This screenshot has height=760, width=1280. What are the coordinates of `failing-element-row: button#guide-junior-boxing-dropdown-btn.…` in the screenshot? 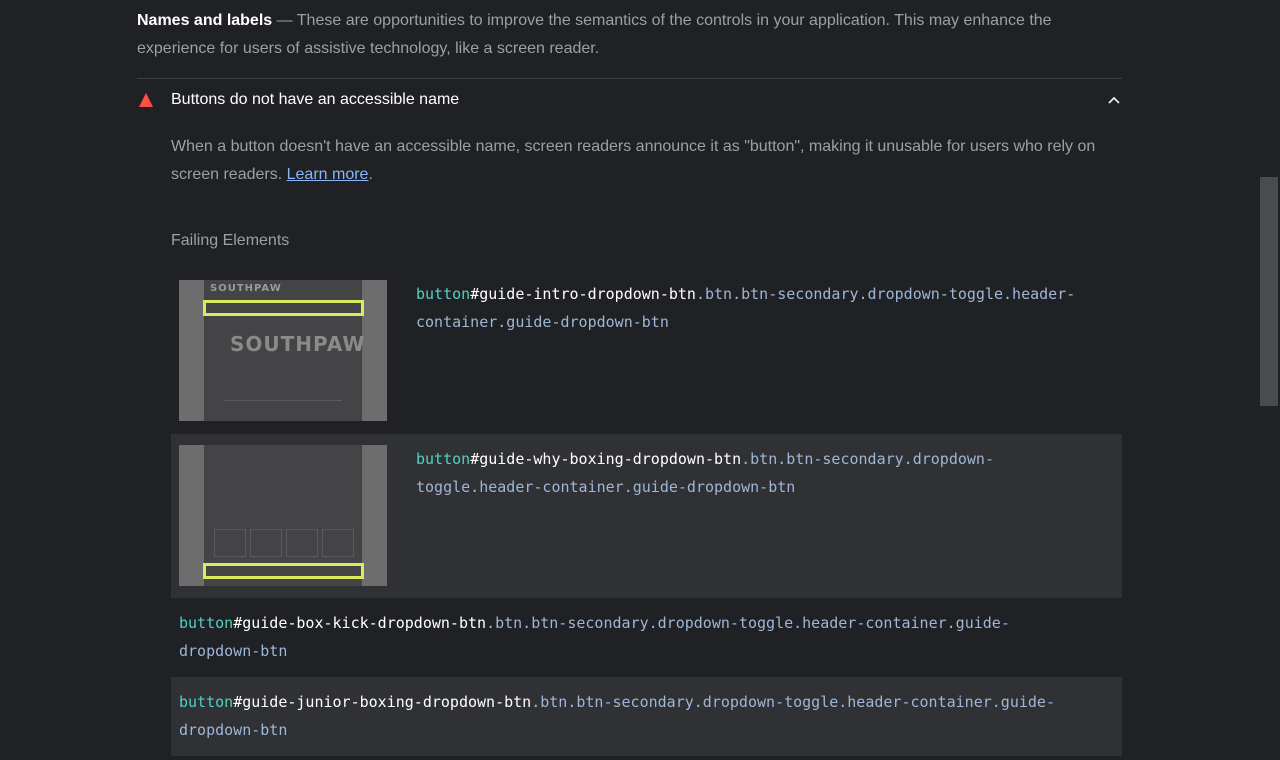 It's located at (646, 716).